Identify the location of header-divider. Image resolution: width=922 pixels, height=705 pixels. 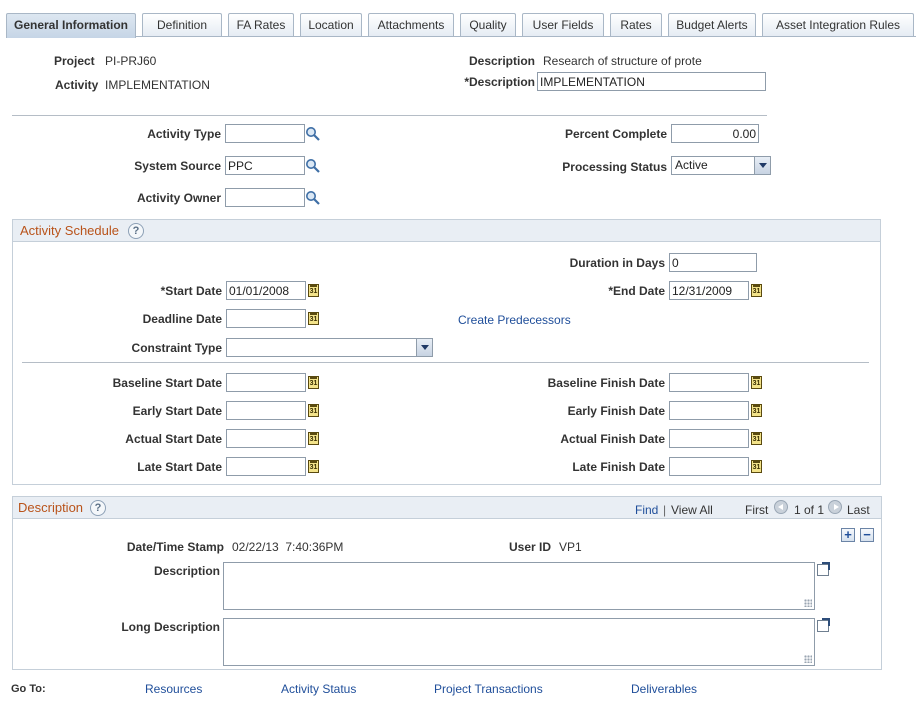
(389, 115).